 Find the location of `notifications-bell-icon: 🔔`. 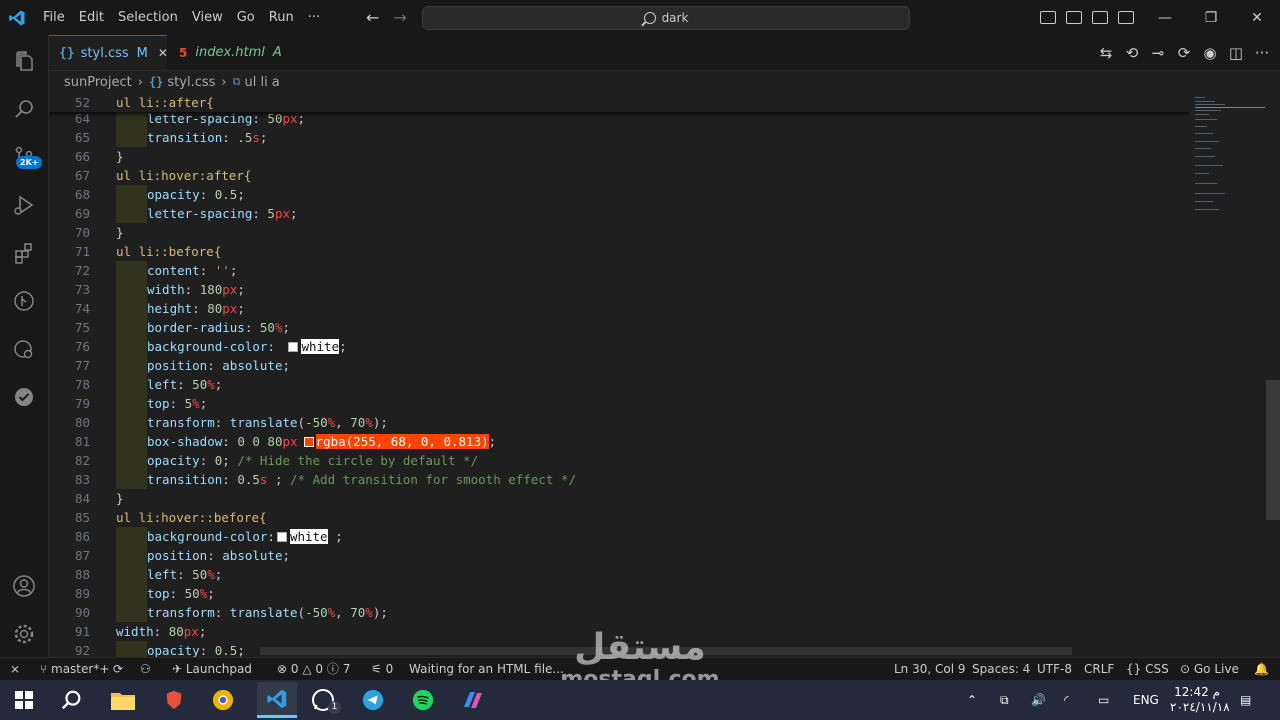

notifications-bell-icon: 🔔 is located at coordinates (1261, 669).